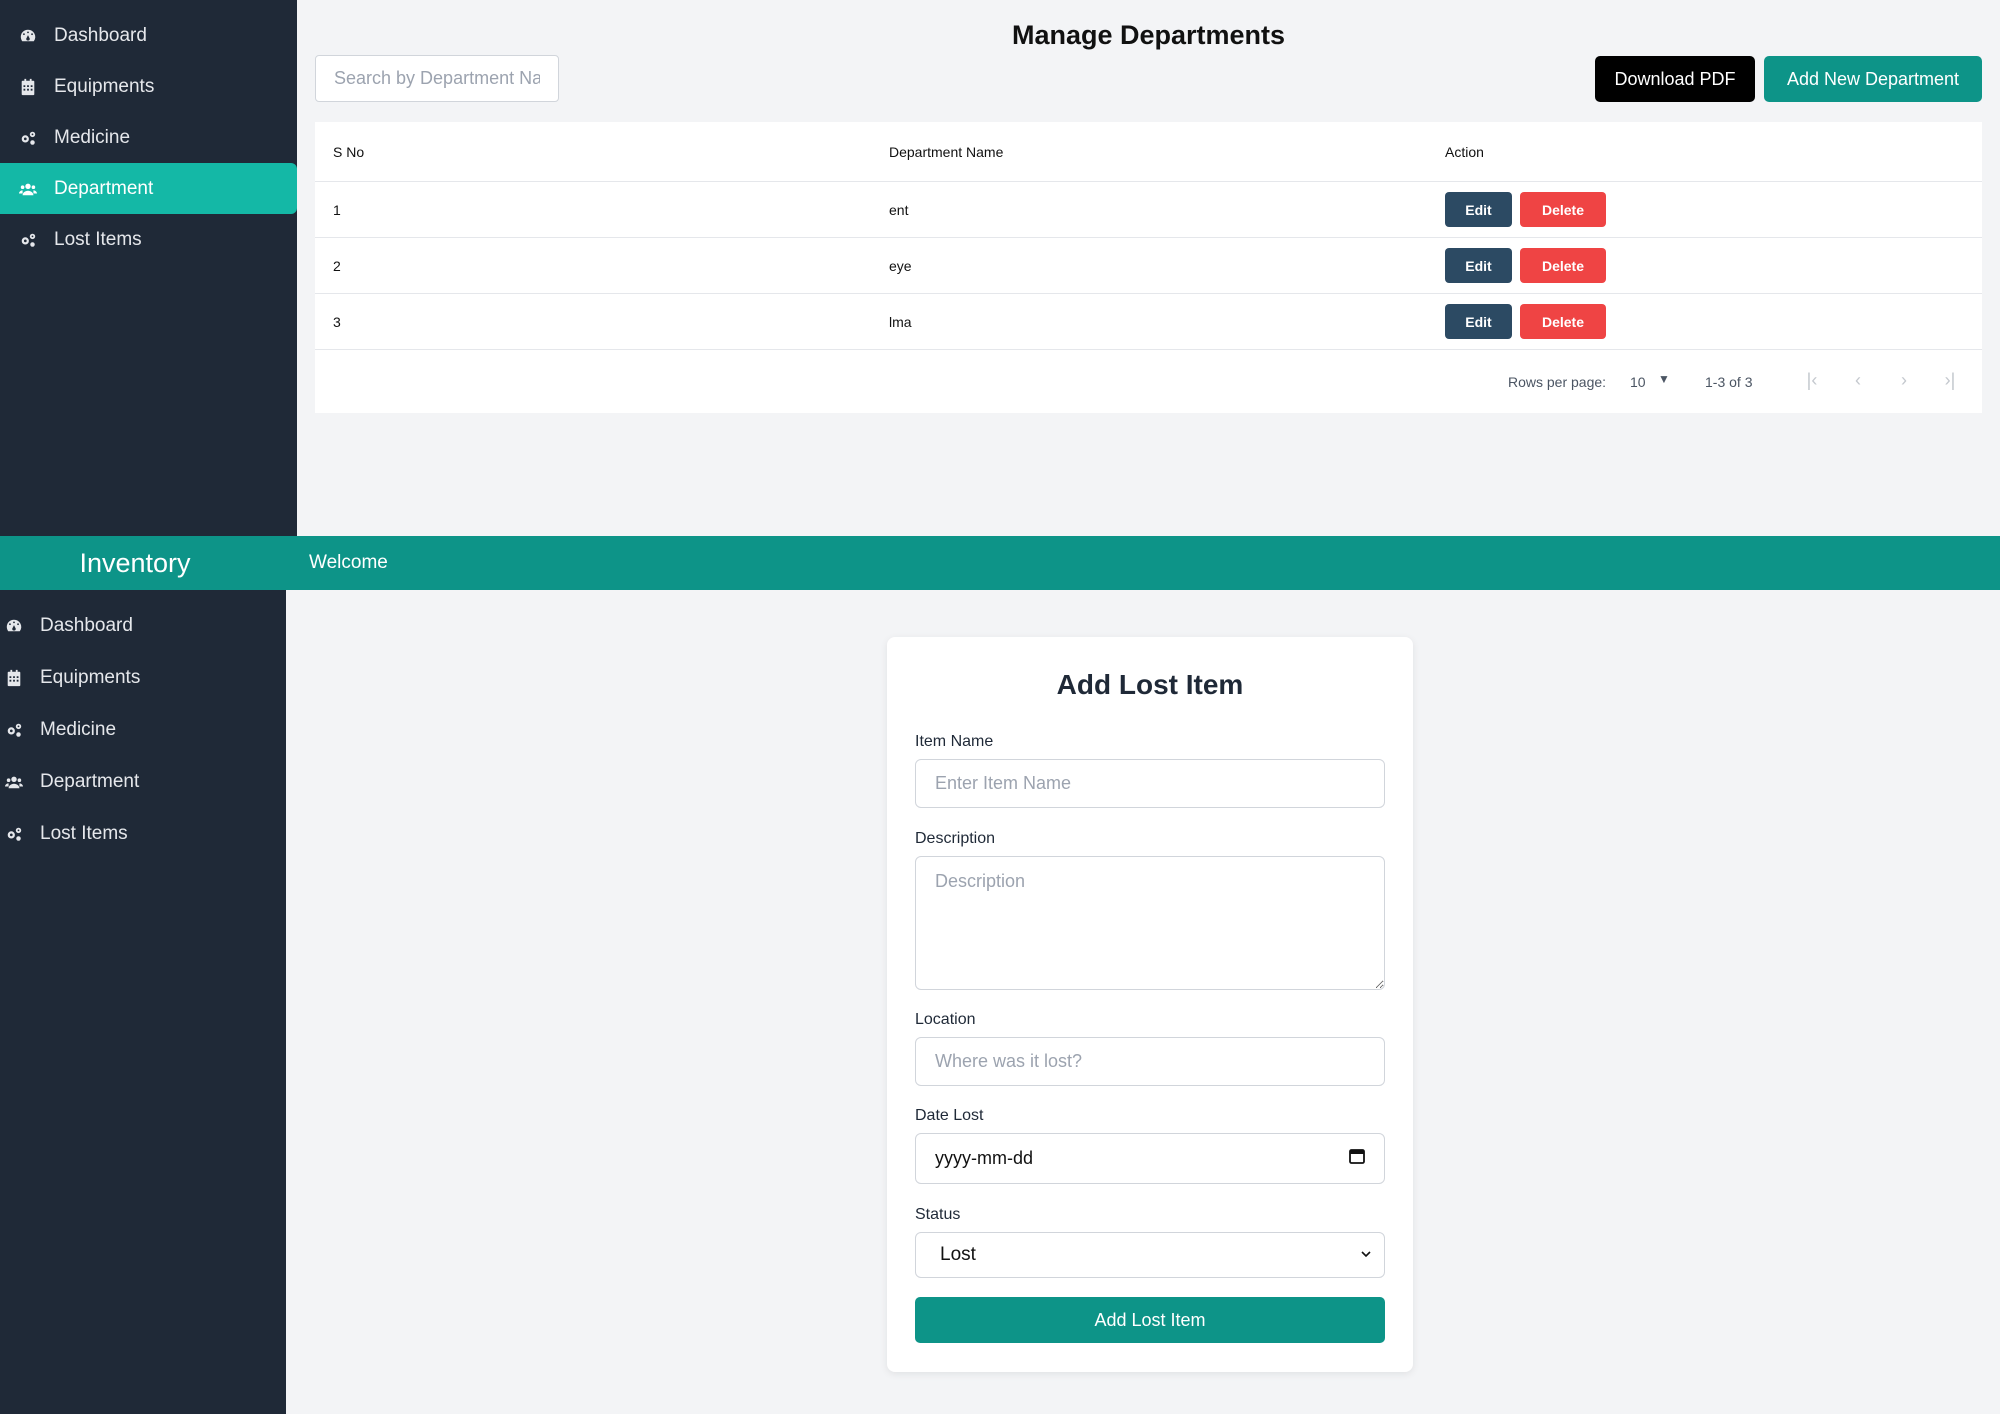 This screenshot has height=1414, width=2000. Describe the element at coordinates (1812, 380) in the screenshot. I see `first-page-icon: |‹` at that location.